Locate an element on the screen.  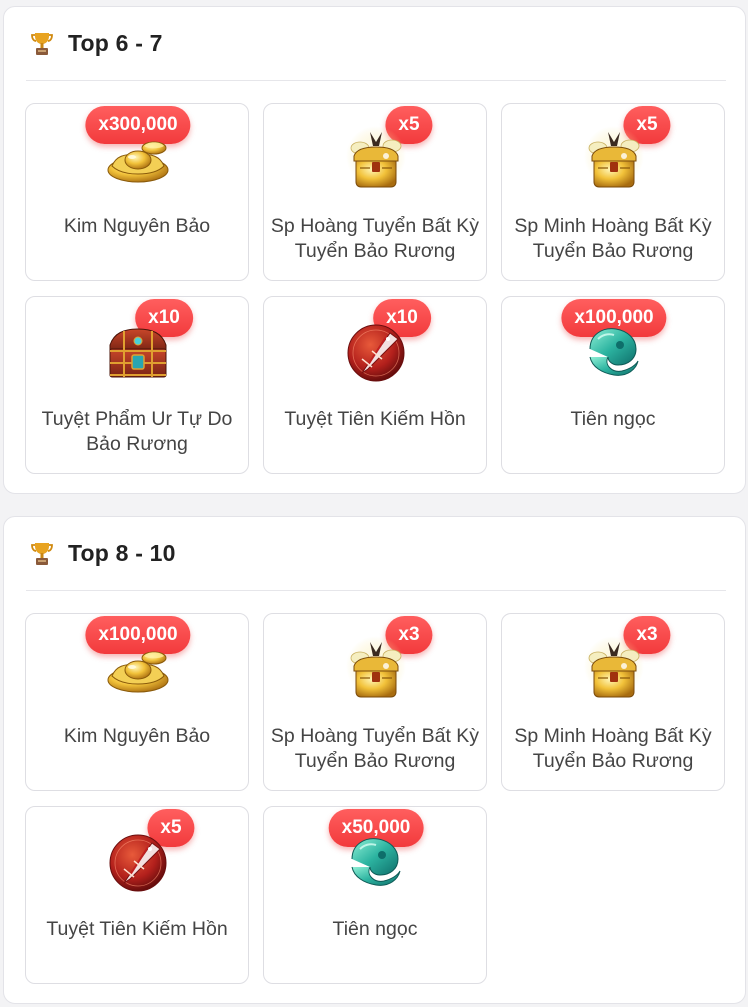
section-title: Top 8 - 10 is located at coordinates (122, 553).